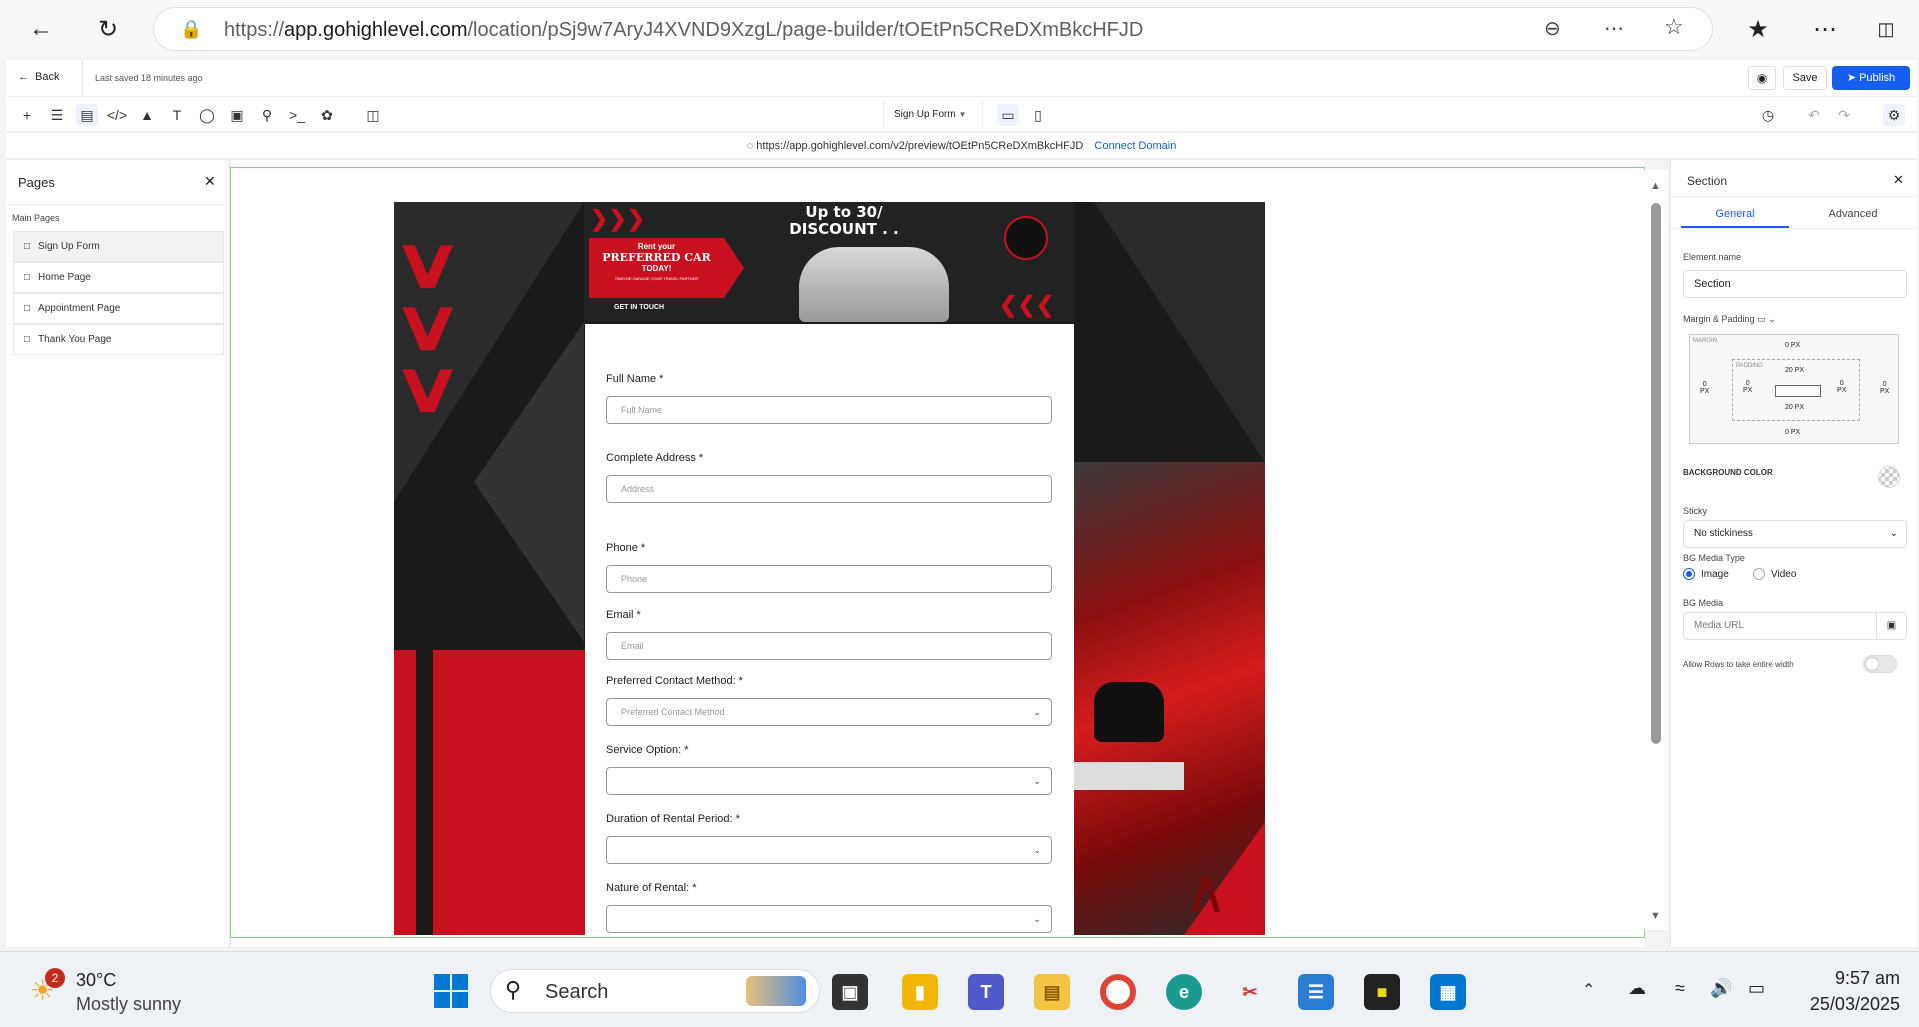 The width and height of the screenshot is (1919, 1027). Describe the element at coordinates (1889, 477) in the screenshot. I see `bg-color-swatch` at that location.